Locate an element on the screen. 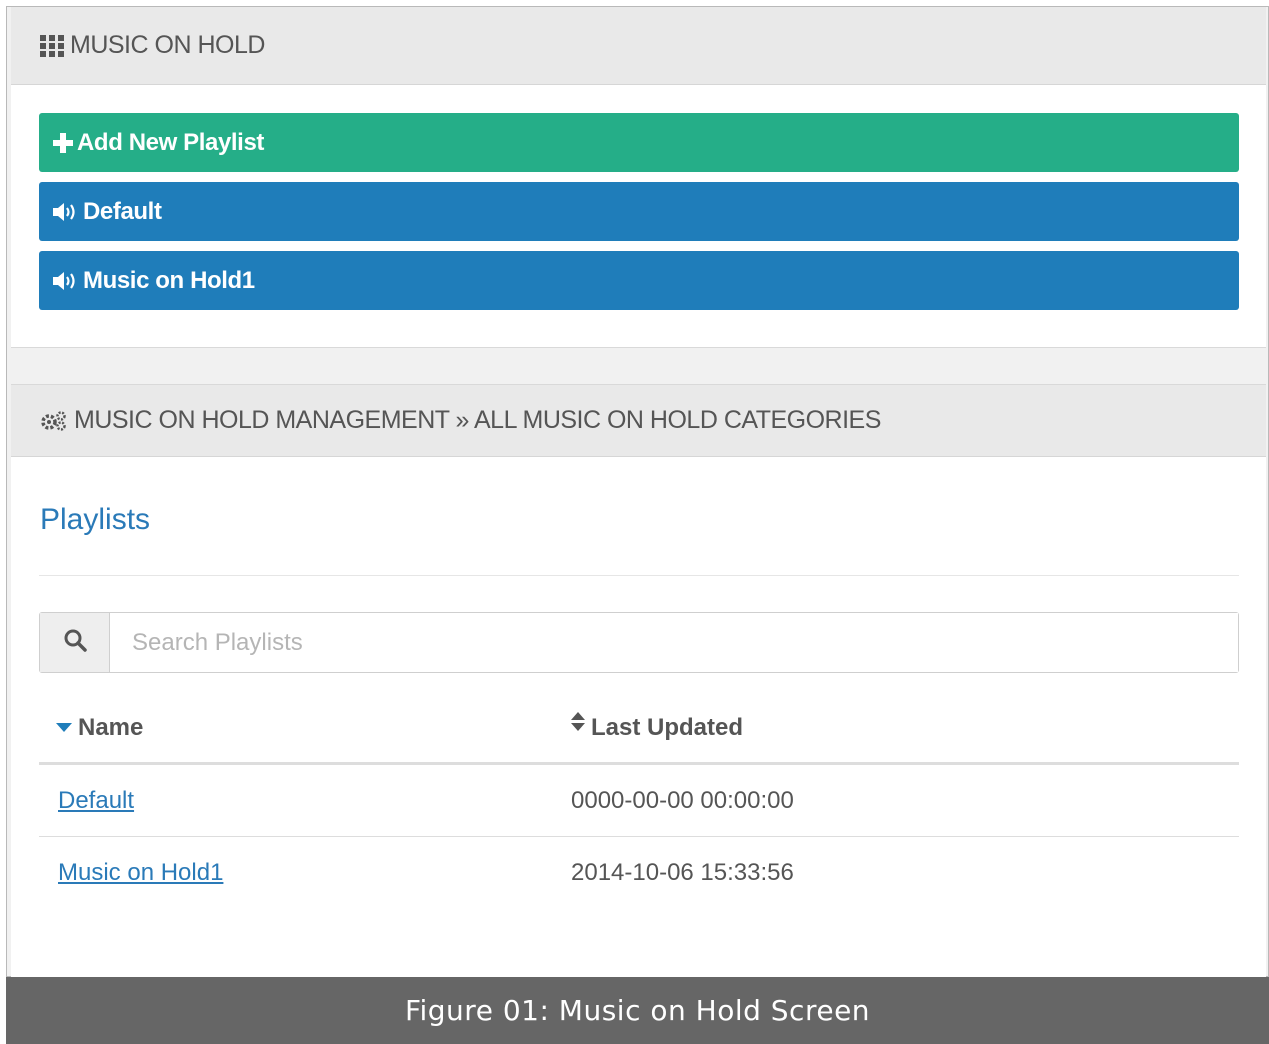  search-group is located at coordinates (639, 642).